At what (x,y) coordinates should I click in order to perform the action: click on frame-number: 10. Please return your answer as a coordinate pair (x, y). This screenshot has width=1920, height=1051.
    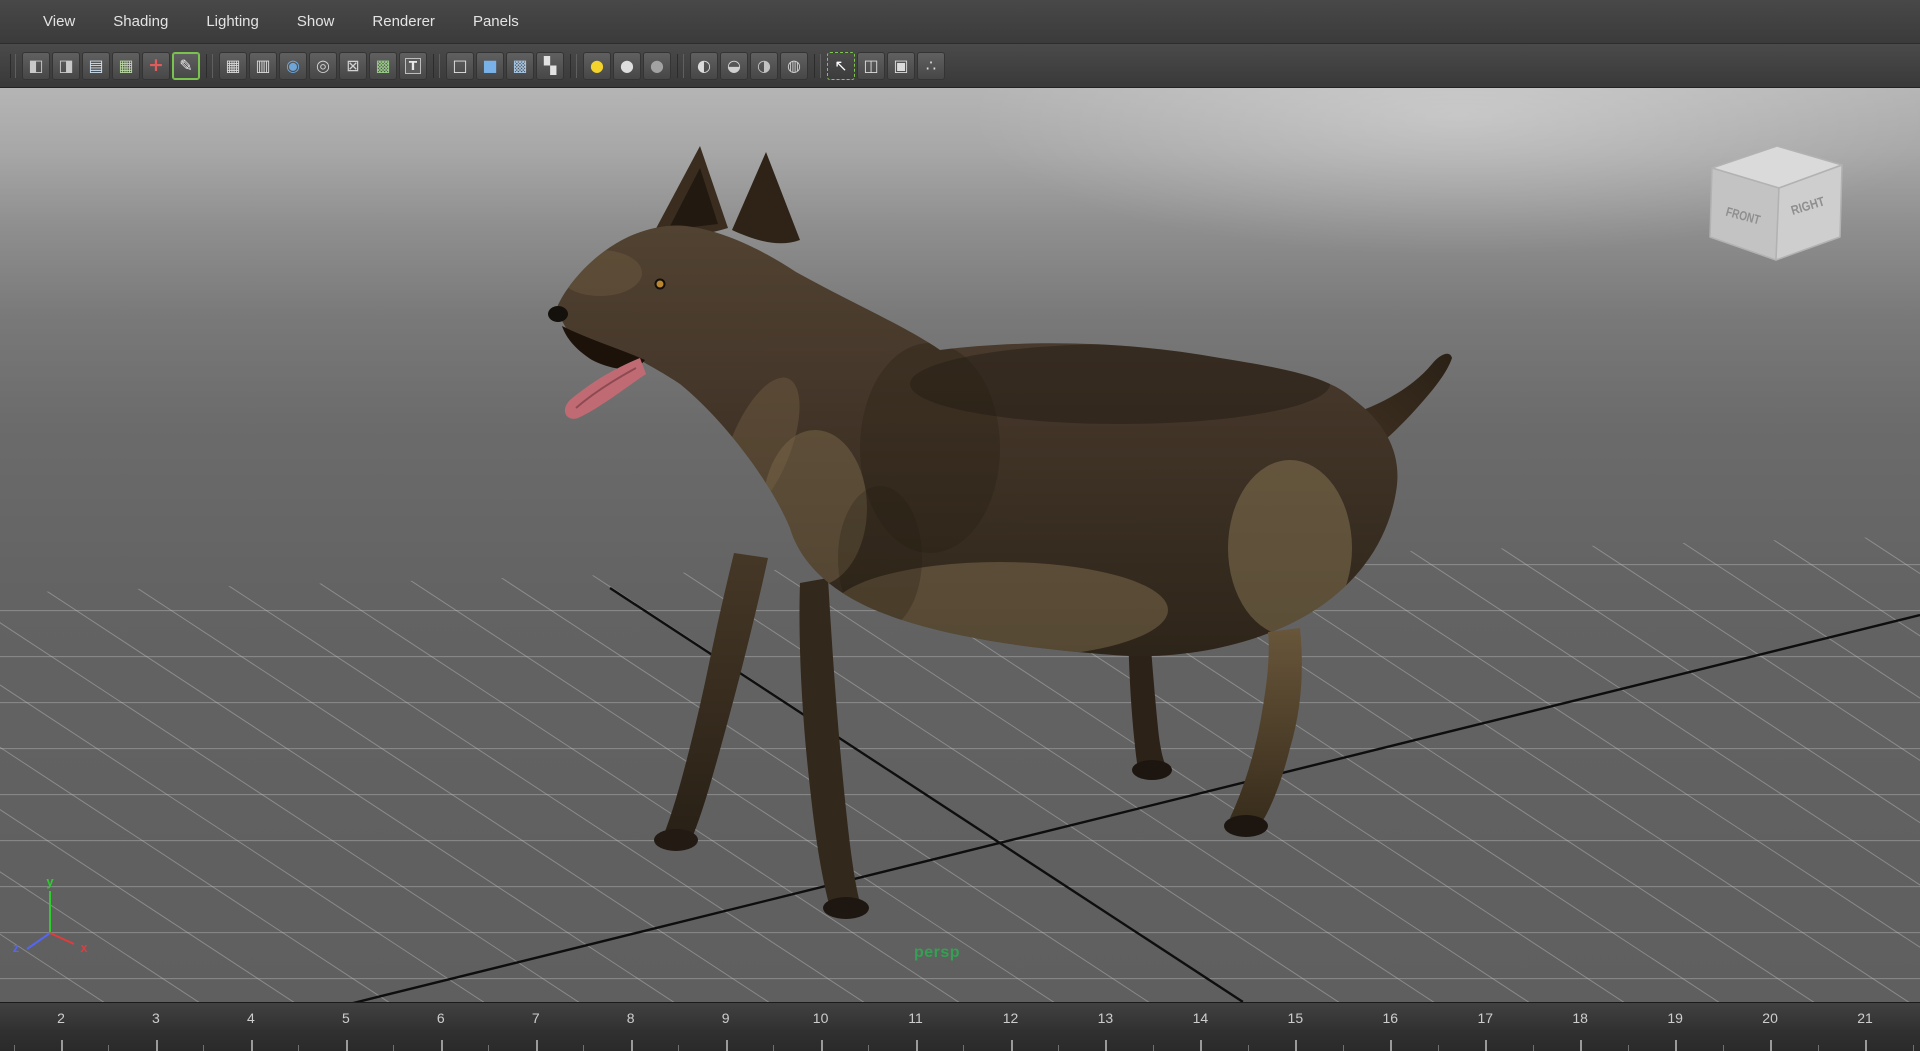
    Looking at the image, I should click on (821, 1018).